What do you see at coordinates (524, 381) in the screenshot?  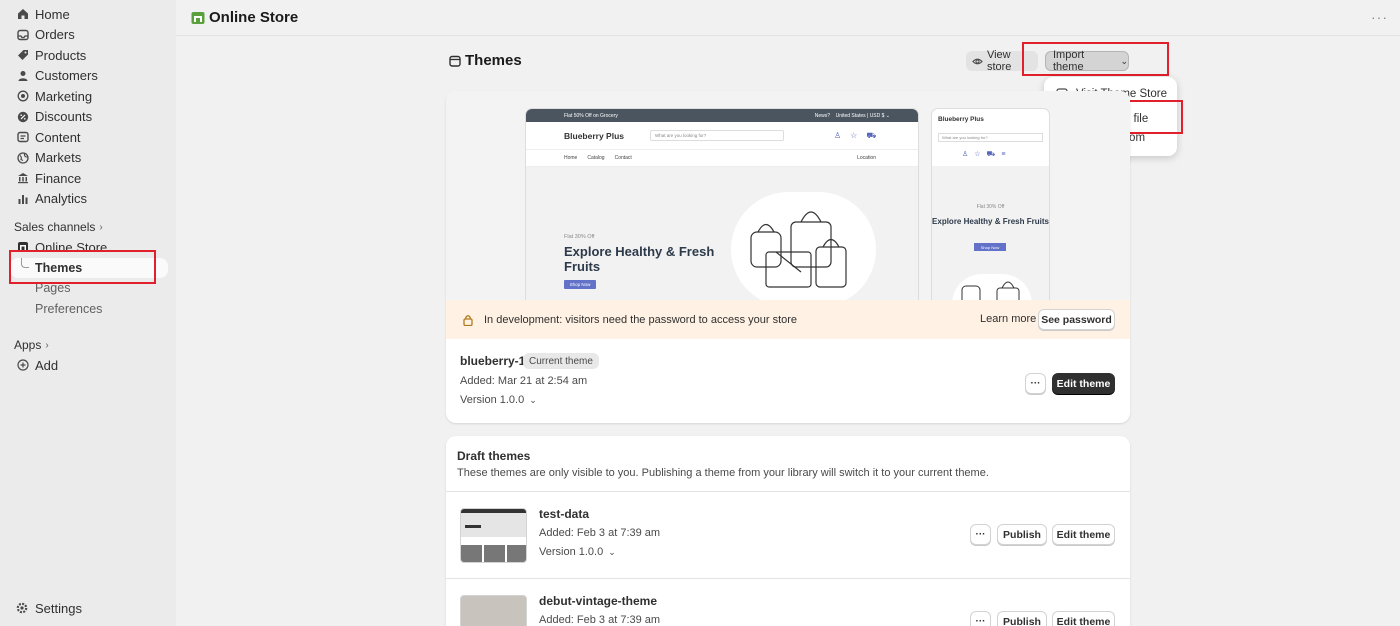 I see `current-theme-added: Added: Mar 21 at 2:54 am` at bounding box center [524, 381].